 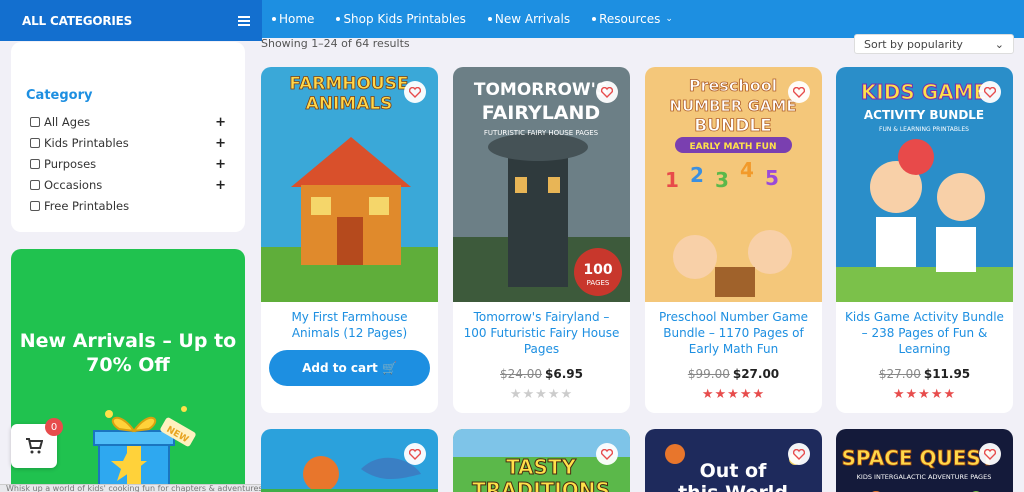 I want to click on nav-new-arrivals: New Arrivals, so click(x=529, y=19).